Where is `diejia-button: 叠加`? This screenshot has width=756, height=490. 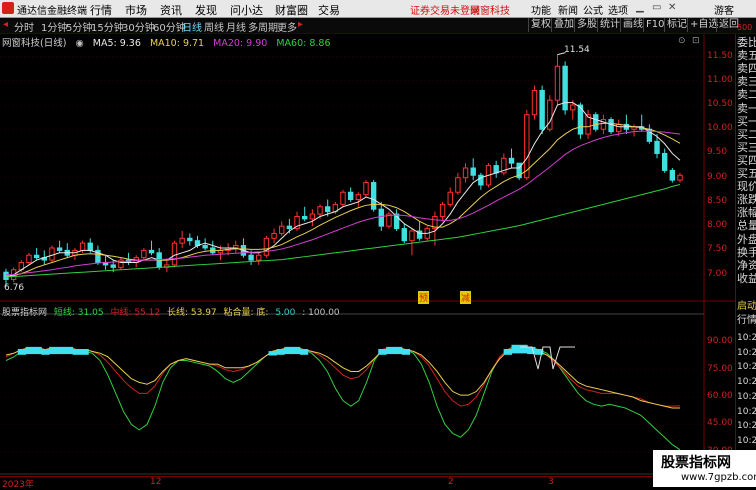
diejia-button: 叠加 is located at coordinates (563, 25).